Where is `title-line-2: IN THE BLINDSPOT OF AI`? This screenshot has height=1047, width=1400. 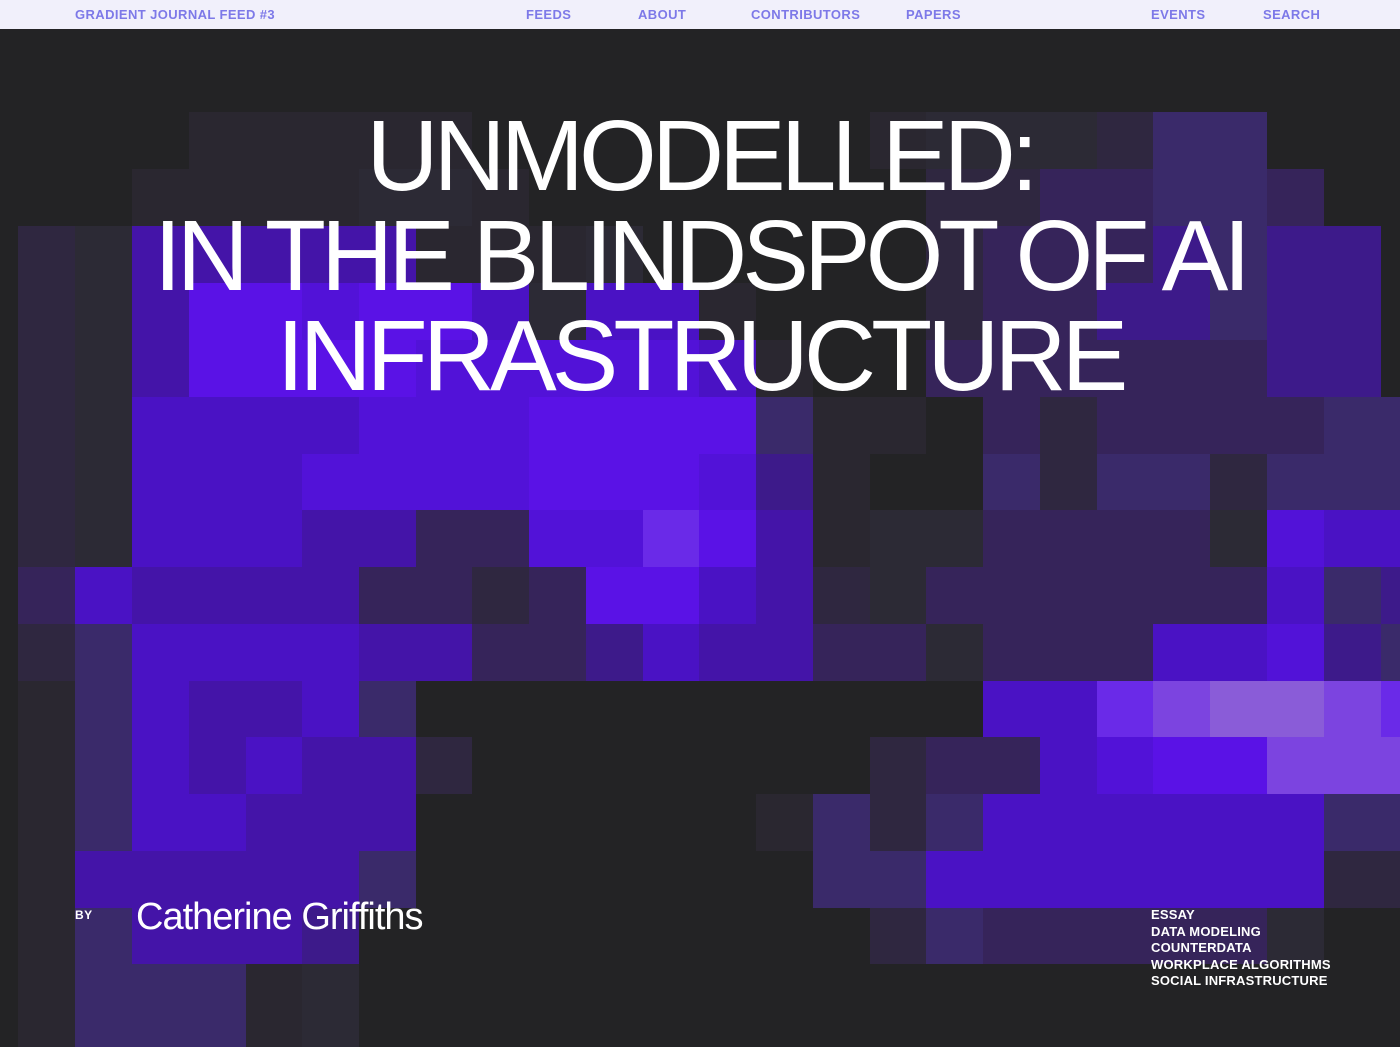 title-line-2: IN THE BLINDSPOT OF AI is located at coordinates (702, 256).